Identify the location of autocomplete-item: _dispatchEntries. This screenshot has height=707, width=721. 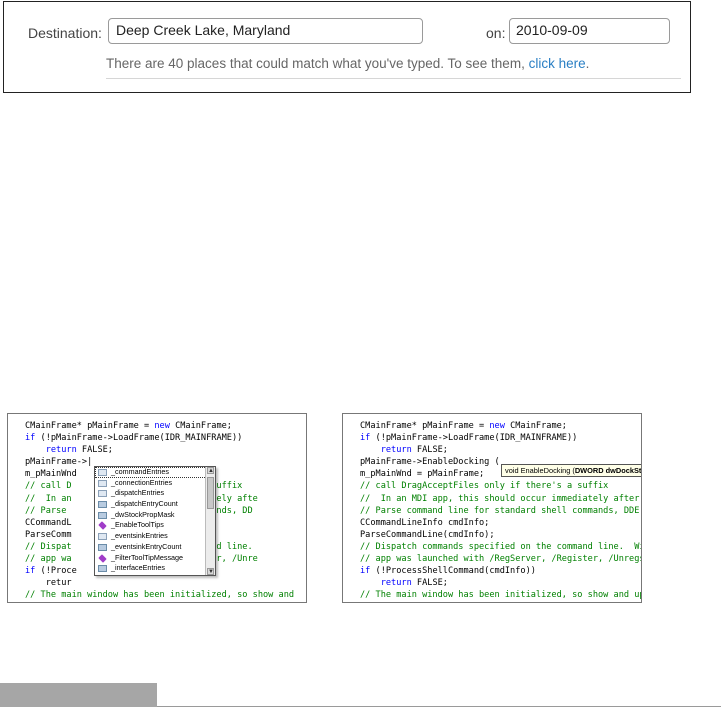
(155, 493).